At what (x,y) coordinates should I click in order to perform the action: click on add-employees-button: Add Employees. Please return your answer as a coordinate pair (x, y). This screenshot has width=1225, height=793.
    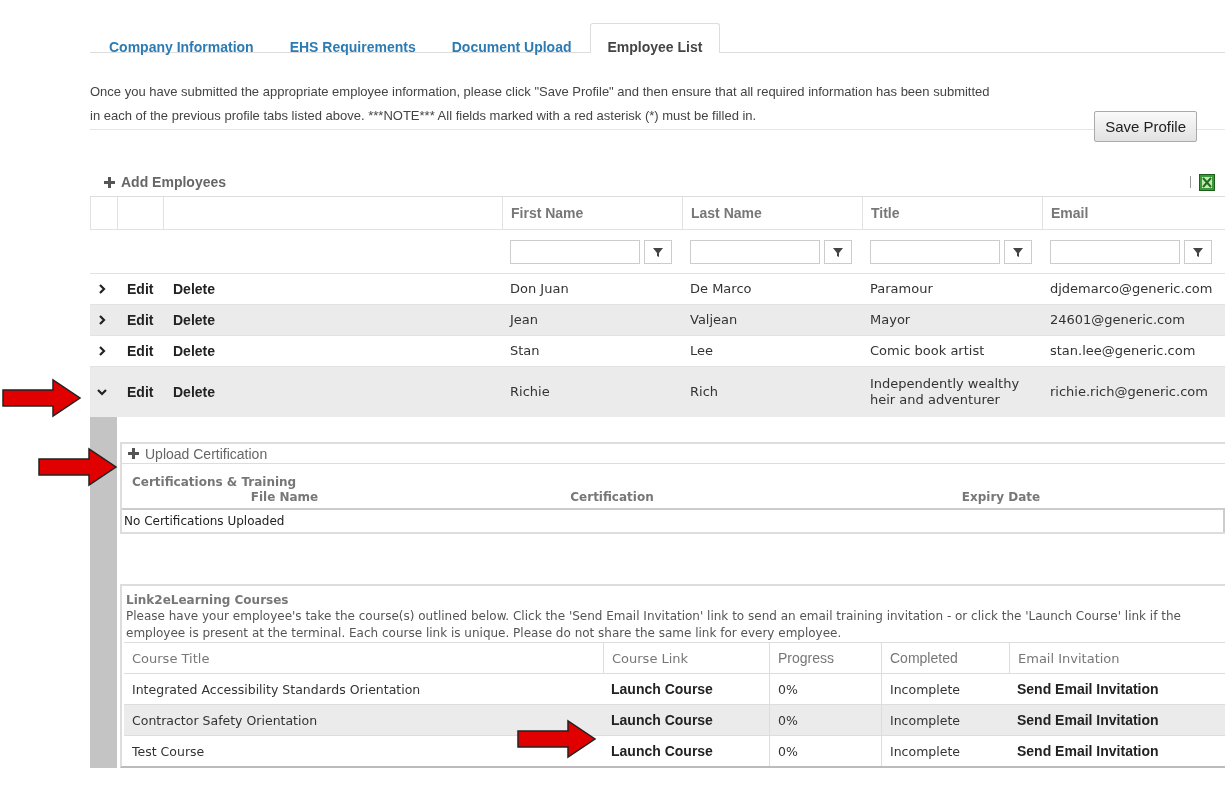
    Looking at the image, I should click on (165, 182).